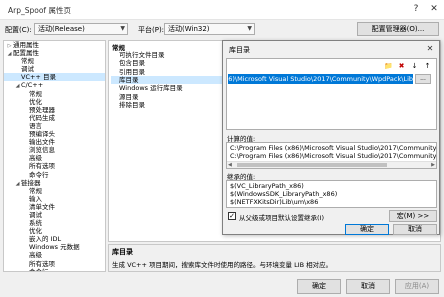  I want to click on tree-item-label: 代码生成, so click(42, 117).